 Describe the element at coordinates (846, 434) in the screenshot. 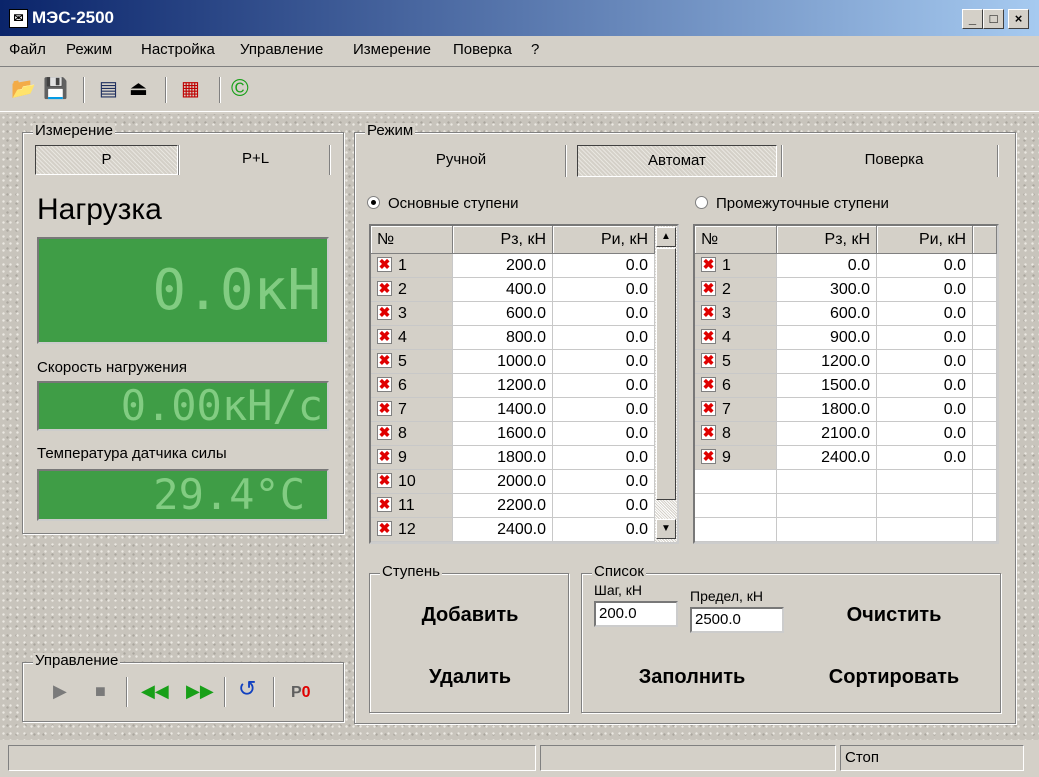

I see `table-row: ✖ 8 2100.0 0.0` at that location.